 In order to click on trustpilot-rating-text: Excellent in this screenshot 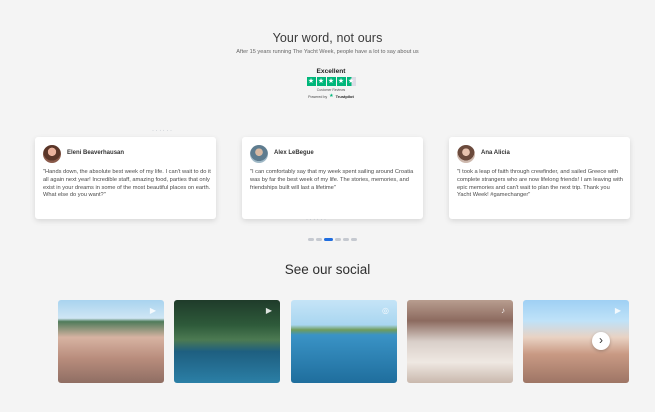, I will do `click(331, 71)`.